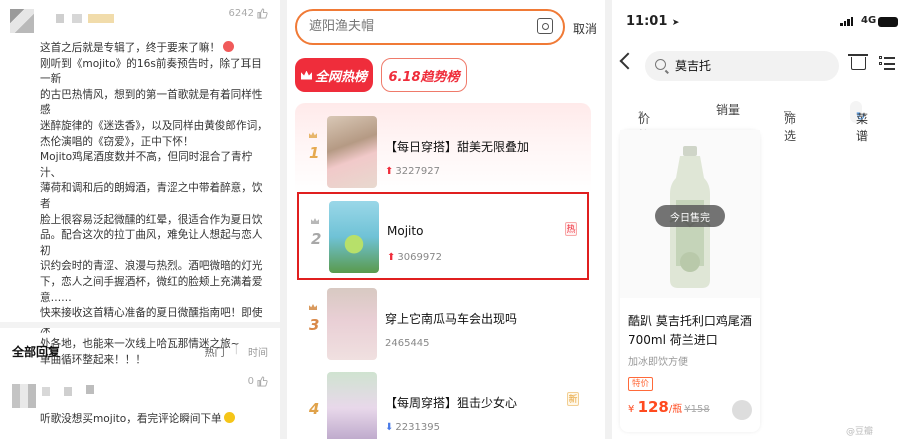 This screenshot has width=909, height=439. I want to click on cancel-button: 取消, so click(585, 28).